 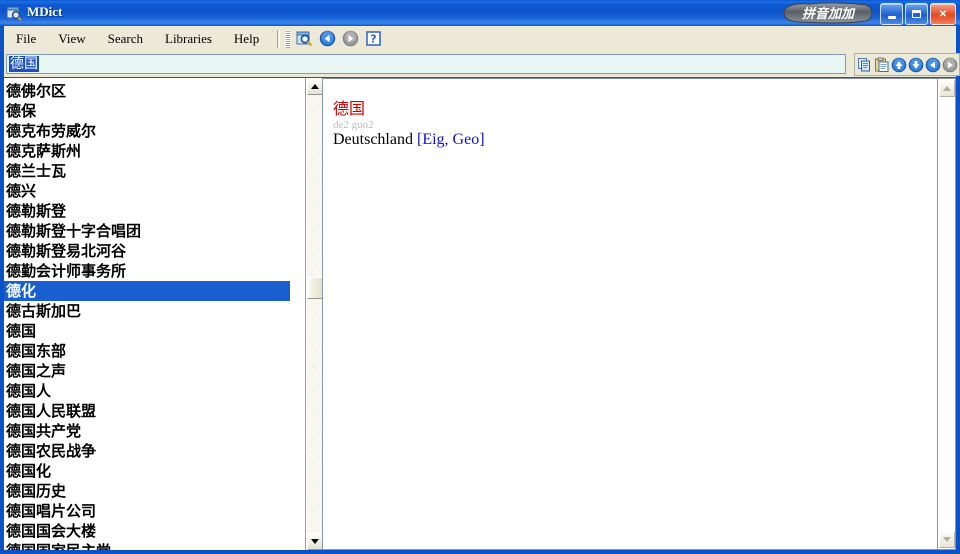 I want to click on back-icon, so click(x=327, y=39).